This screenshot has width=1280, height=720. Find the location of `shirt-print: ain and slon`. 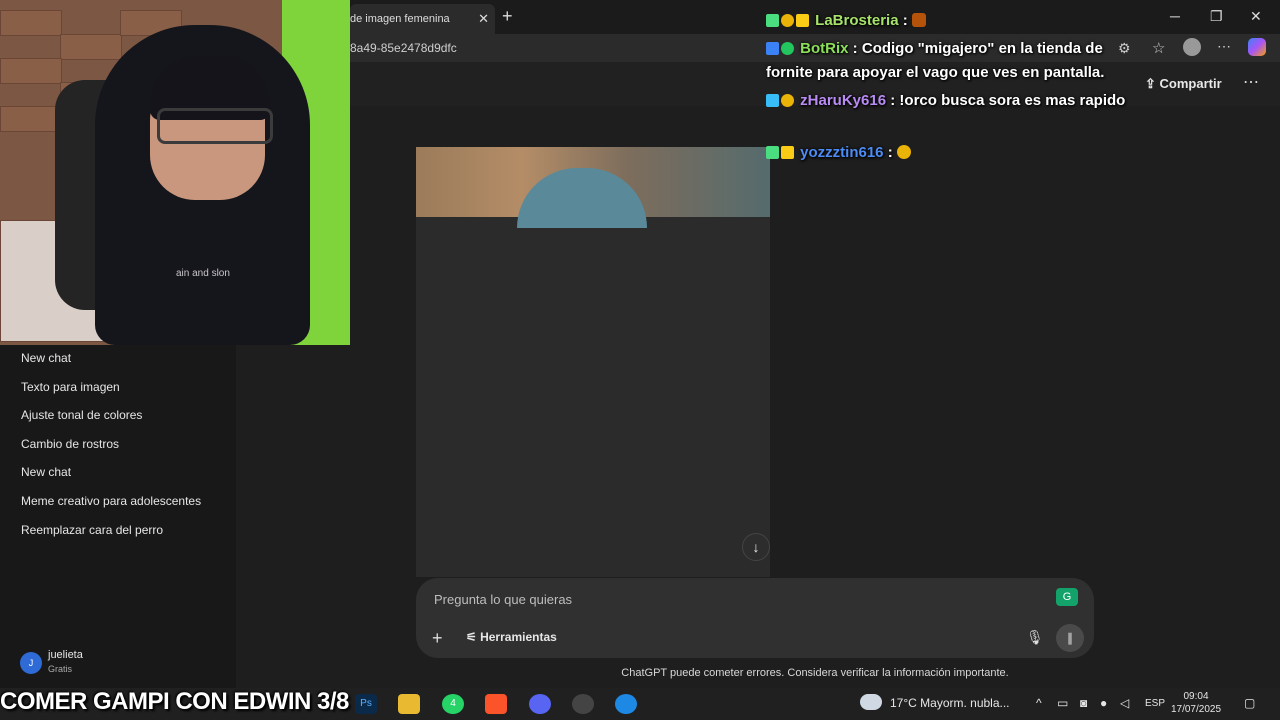

shirt-print: ain and slon is located at coordinates (203, 273).